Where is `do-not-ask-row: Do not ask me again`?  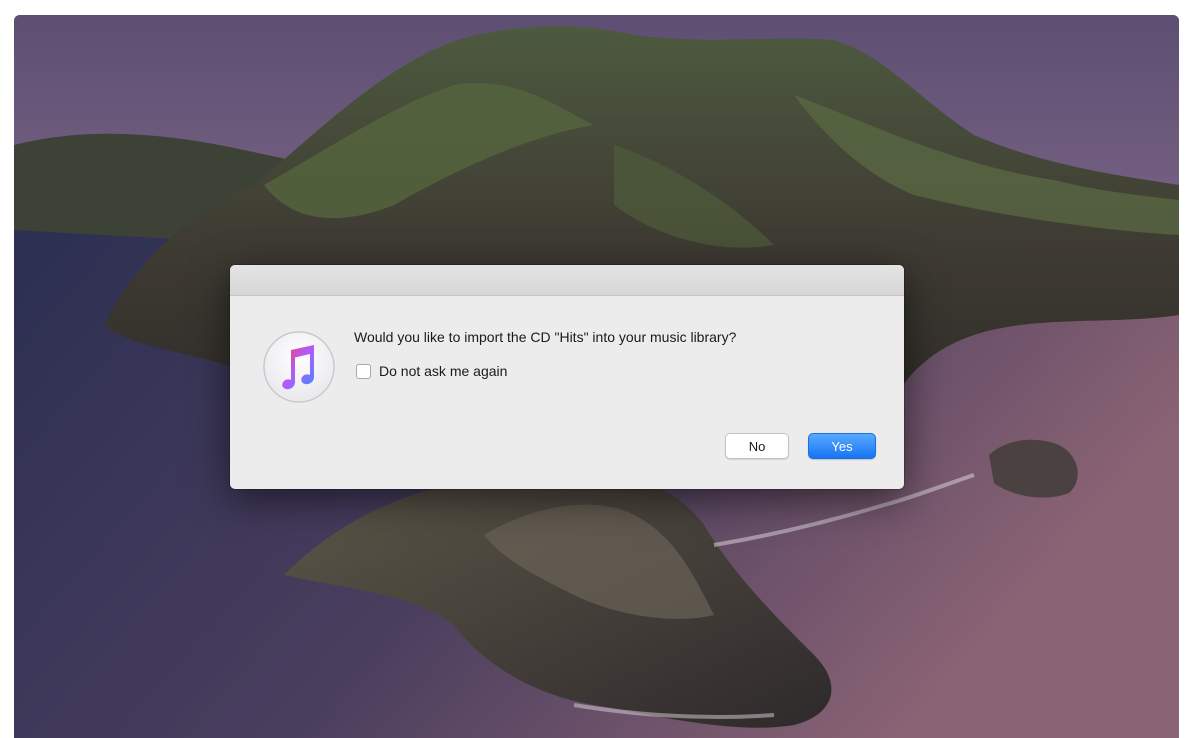
do-not-ask-row: Do not ask me again is located at coordinates (431, 371).